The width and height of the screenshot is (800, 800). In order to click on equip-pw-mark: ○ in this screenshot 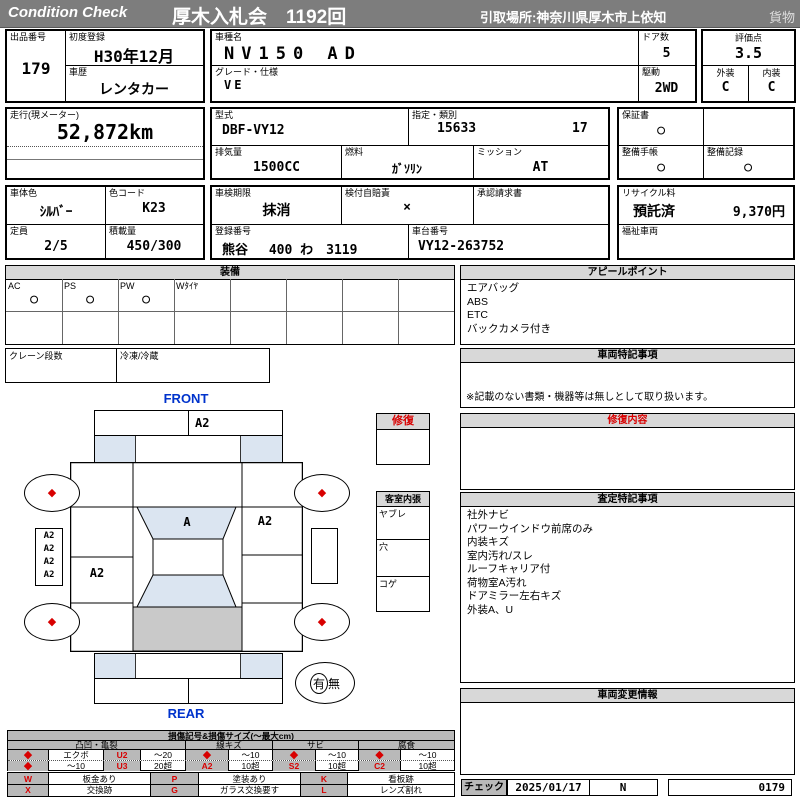, I will do `click(146, 299)`.